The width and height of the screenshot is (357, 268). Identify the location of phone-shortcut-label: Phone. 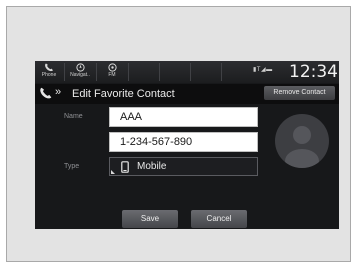
(49, 75).